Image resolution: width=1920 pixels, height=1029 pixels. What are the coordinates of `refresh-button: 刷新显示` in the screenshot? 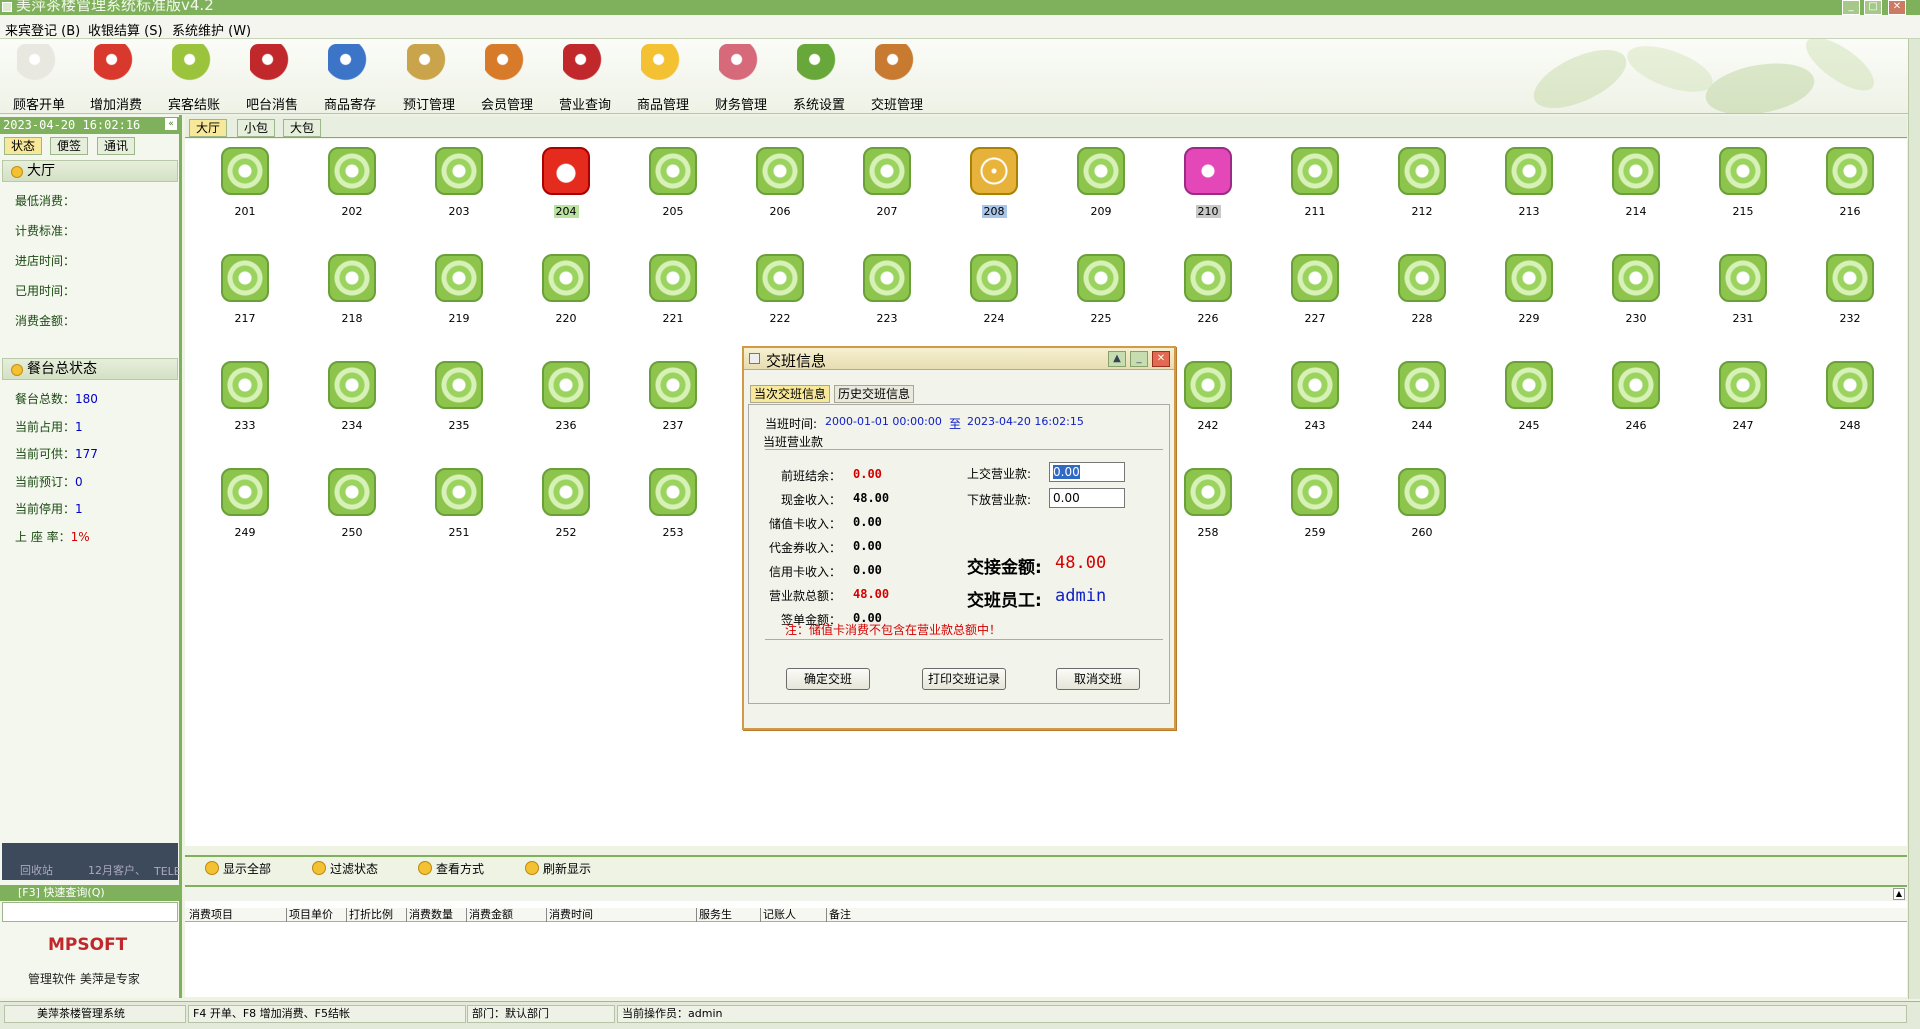 It's located at (558, 868).